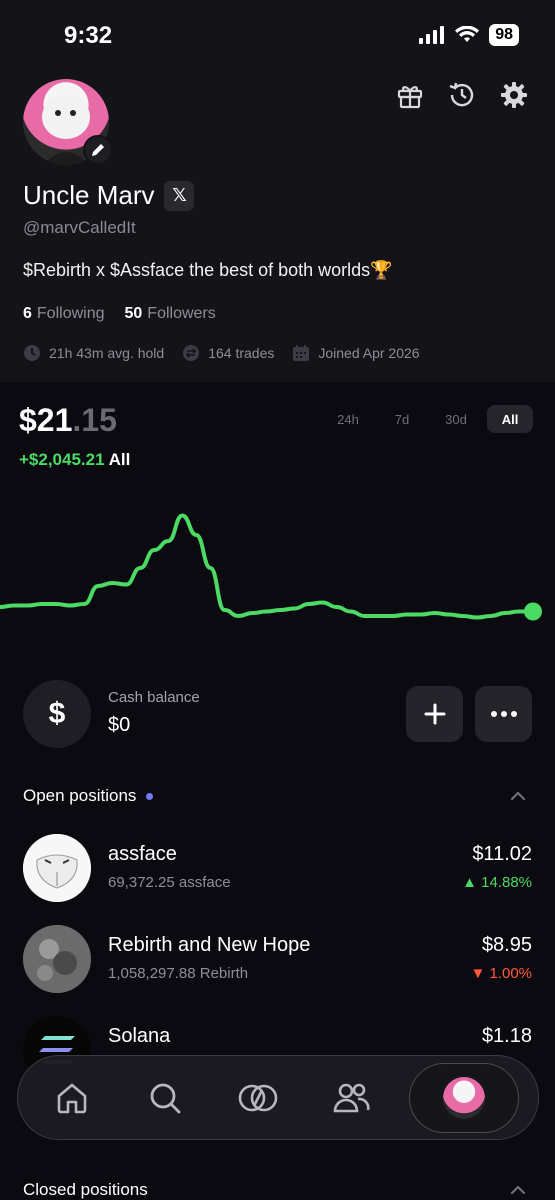 The image size is (555, 1200). Describe the element at coordinates (301, 353) in the screenshot. I see `calendar-icon` at that location.